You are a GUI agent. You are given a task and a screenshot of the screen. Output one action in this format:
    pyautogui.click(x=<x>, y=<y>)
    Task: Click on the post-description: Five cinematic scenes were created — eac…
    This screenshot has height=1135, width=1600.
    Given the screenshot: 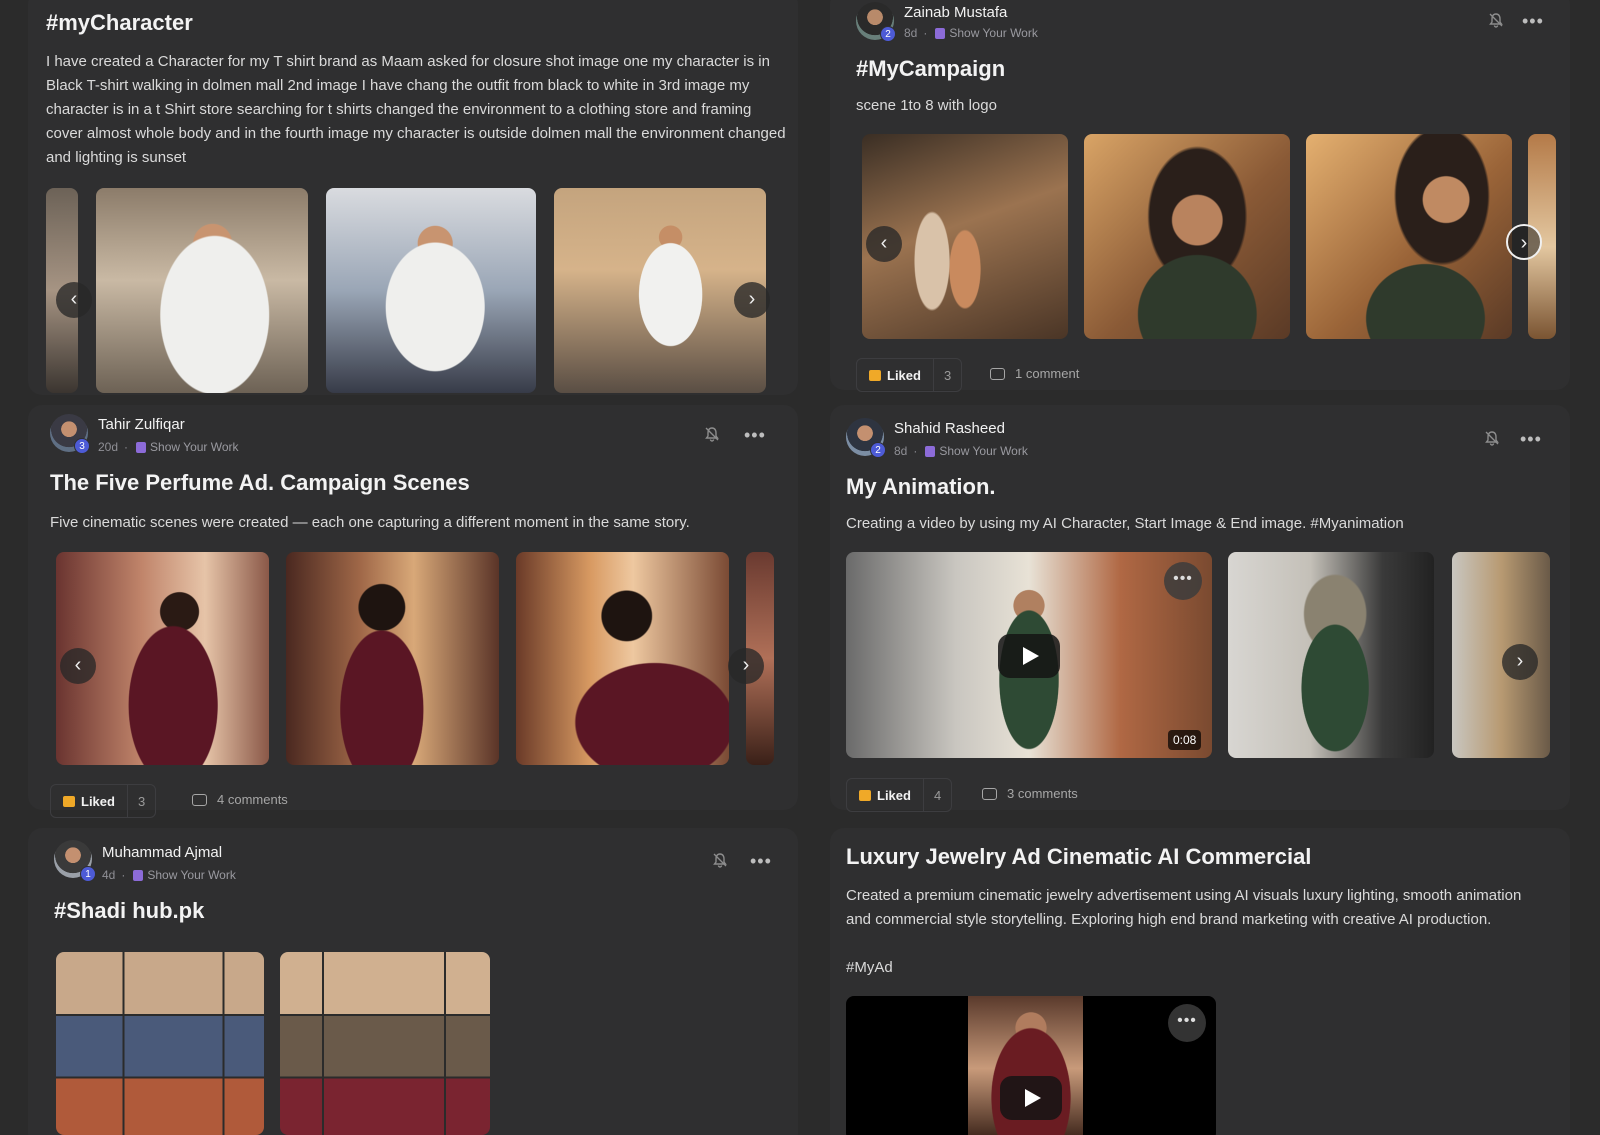 What is the action you would take?
    pyautogui.click(x=370, y=522)
    